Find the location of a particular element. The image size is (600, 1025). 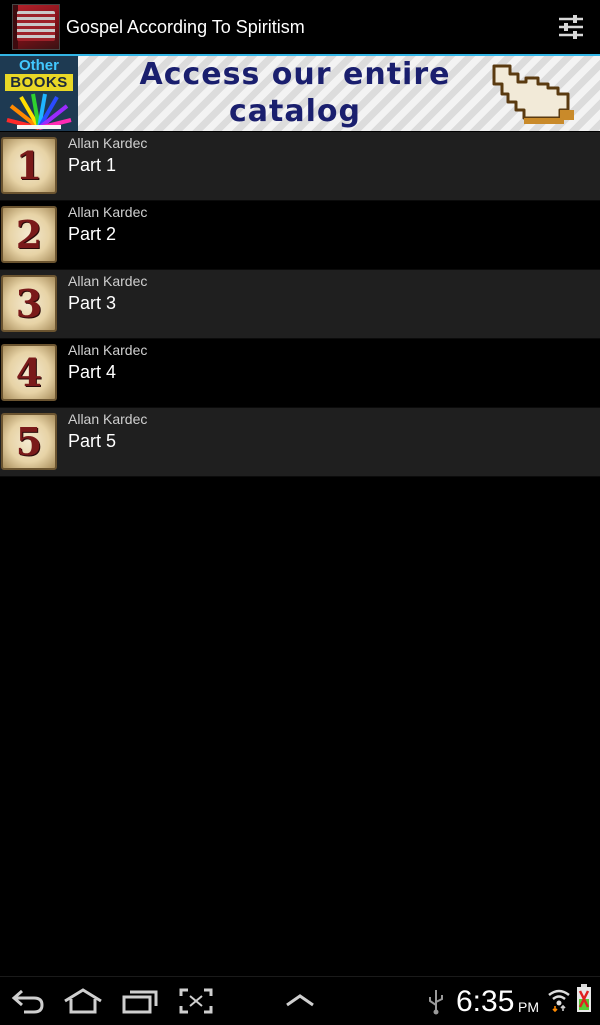

thumbnail-number: 4 is located at coordinates (29, 372).